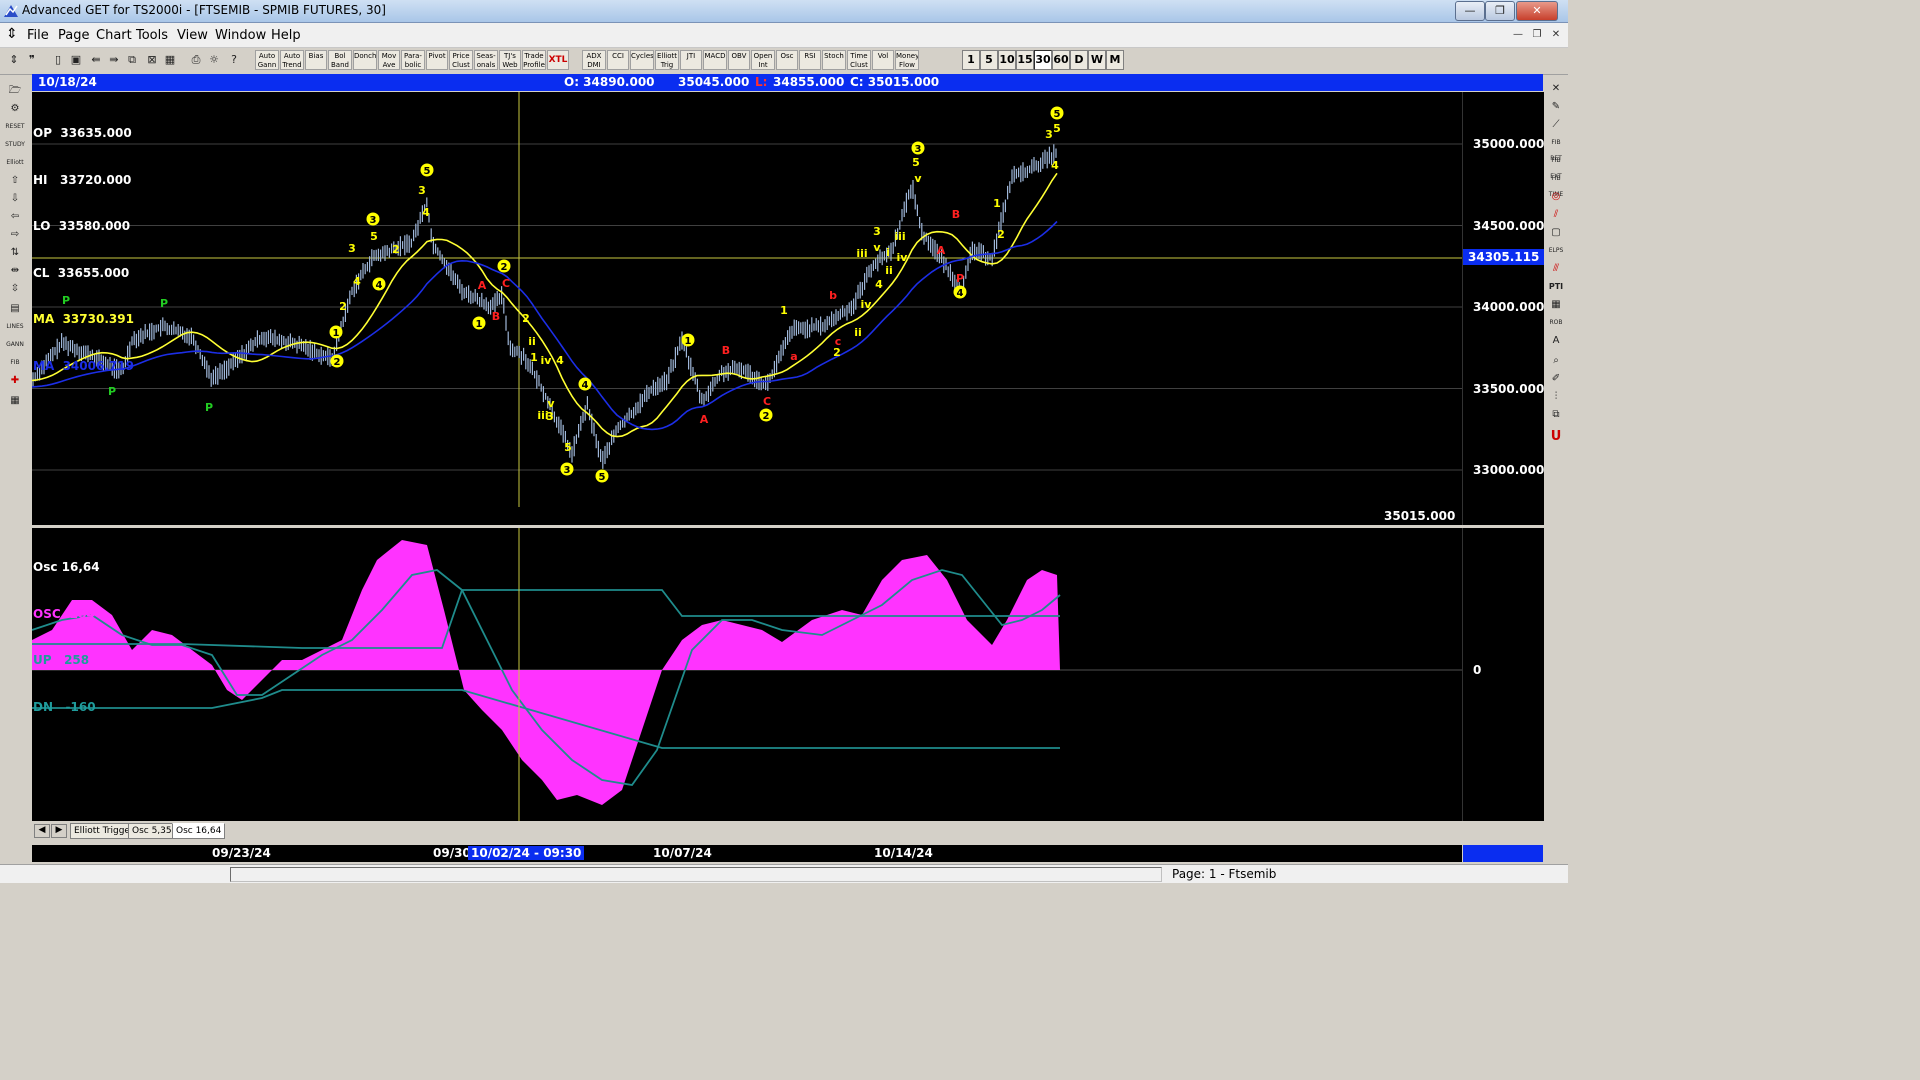  I want to click on fib-time-icon: FIB TIME, so click(1556, 184).